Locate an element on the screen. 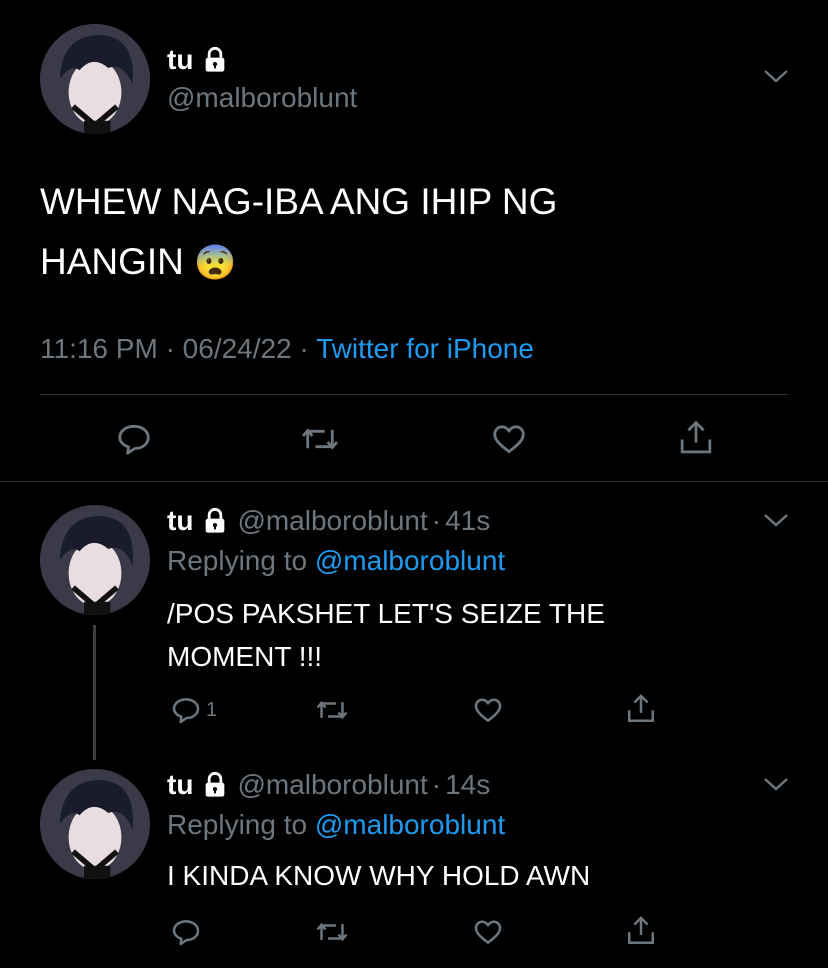 The height and width of the screenshot is (968, 828). tweet-text-line: /POS PAKSHET LET'S SEIZE THE is located at coordinates (386, 613).